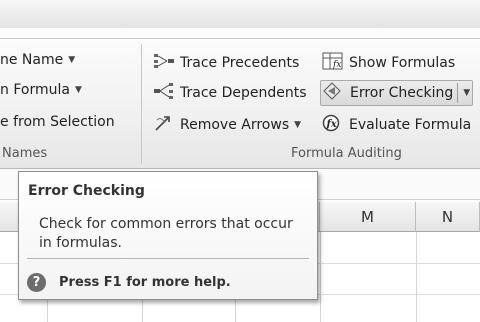 The height and width of the screenshot is (322, 480). What do you see at coordinates (240, 63) in the screenshot?
I see `trace-precedents-label: Trace Precedents` at bounding box center [240, 63].